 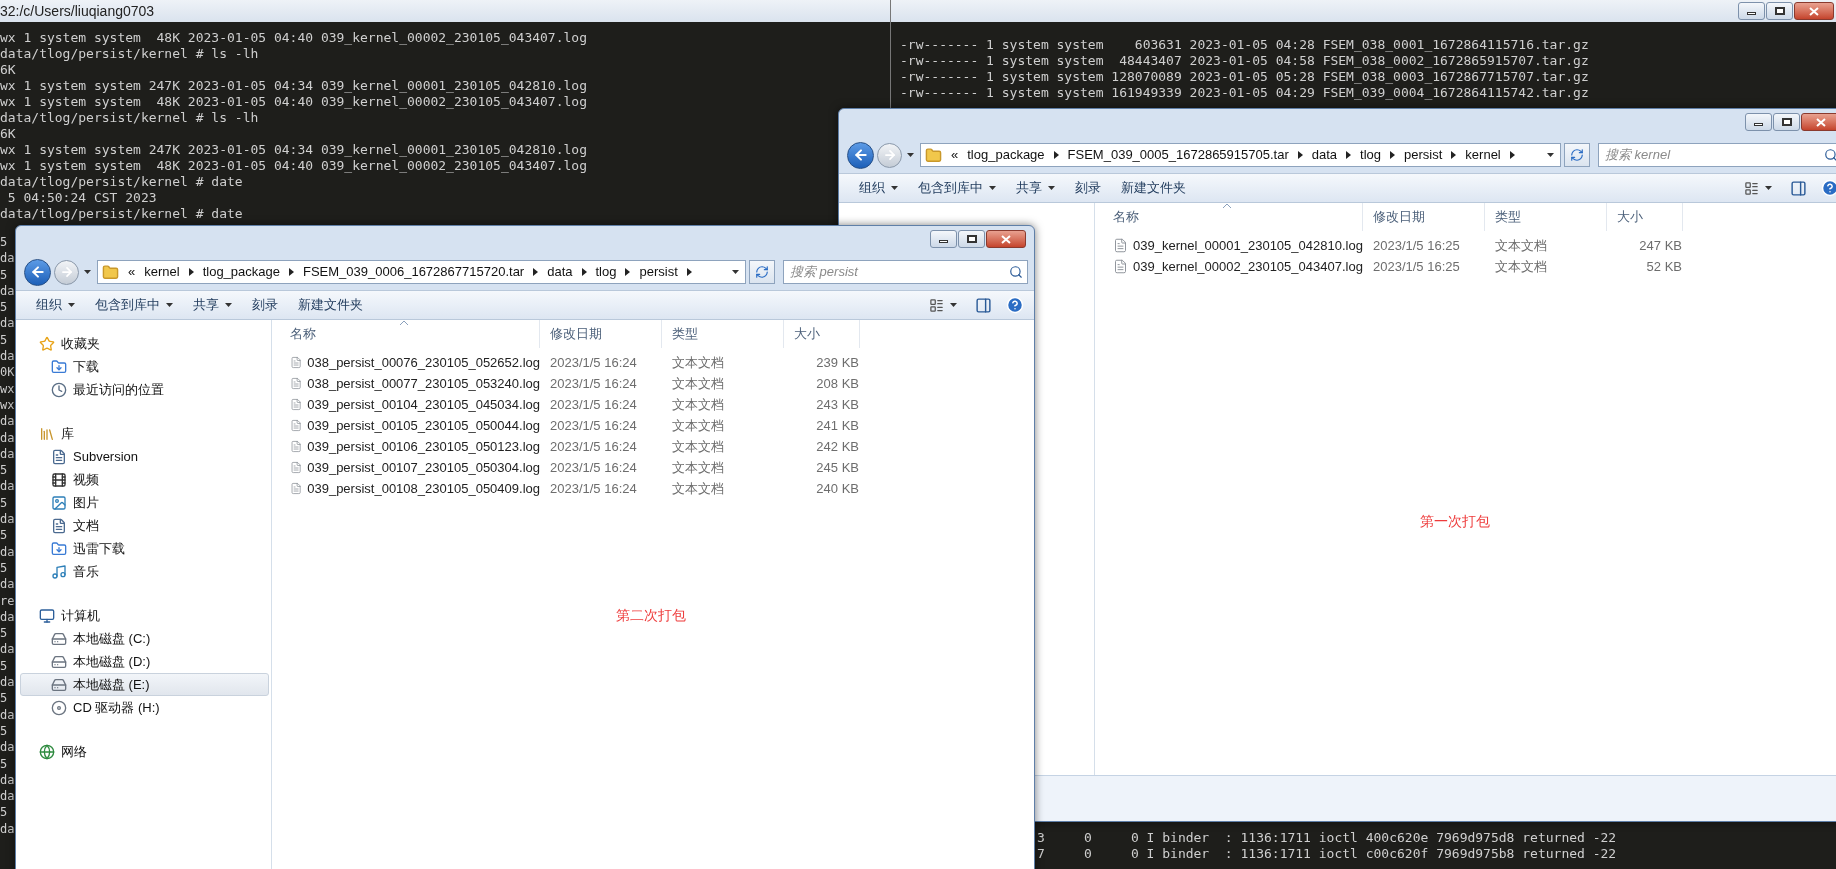 I want to click on navigation-item: 迅雷下载, so click(x=144, y=548).